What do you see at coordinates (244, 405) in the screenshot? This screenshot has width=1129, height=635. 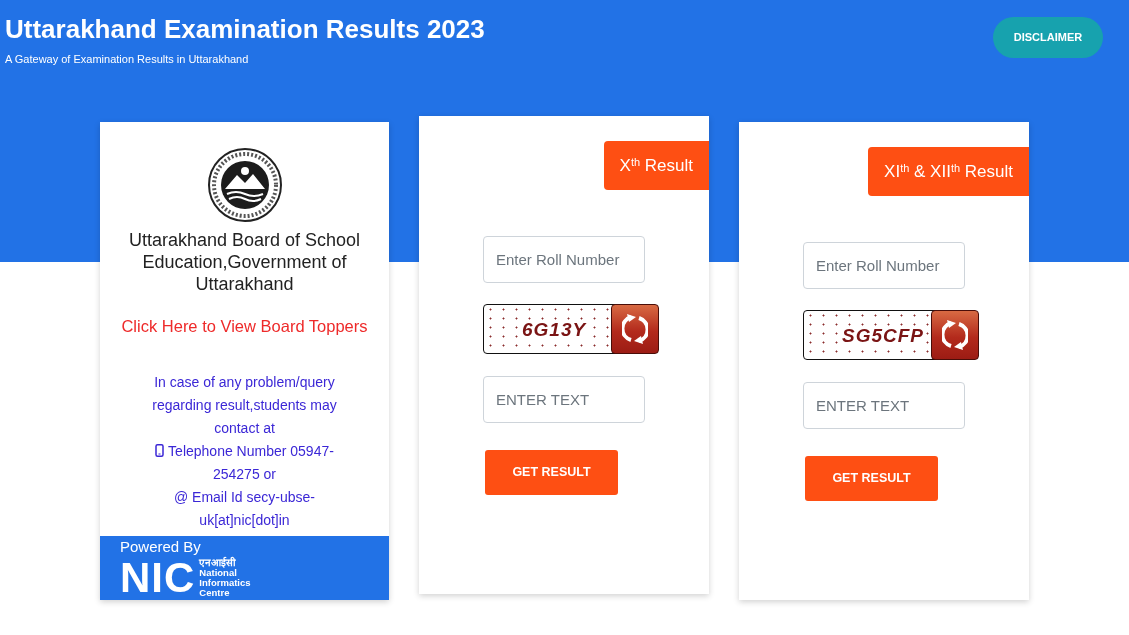 I see `contact-info-text: In case of any problem/query regarding result,students may contact at` at bounding box center [244, 405].